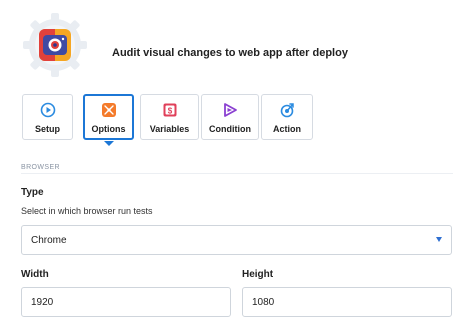 This screenshot has height=331, width=474. I want to click on browser-type-value: Chrome, so click(49, 240).